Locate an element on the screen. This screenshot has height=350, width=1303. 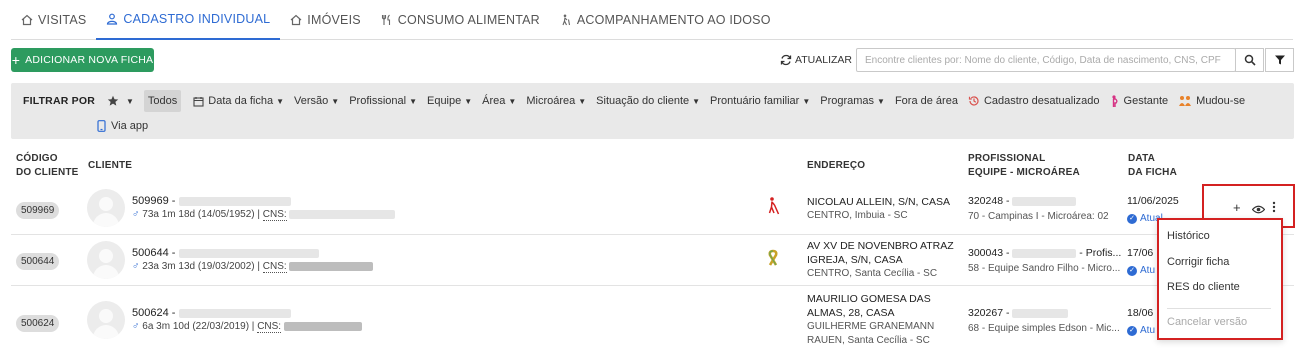
address-line: AV XV DE NOVENBRO ATRAZ is located at coordinates (880, 246).